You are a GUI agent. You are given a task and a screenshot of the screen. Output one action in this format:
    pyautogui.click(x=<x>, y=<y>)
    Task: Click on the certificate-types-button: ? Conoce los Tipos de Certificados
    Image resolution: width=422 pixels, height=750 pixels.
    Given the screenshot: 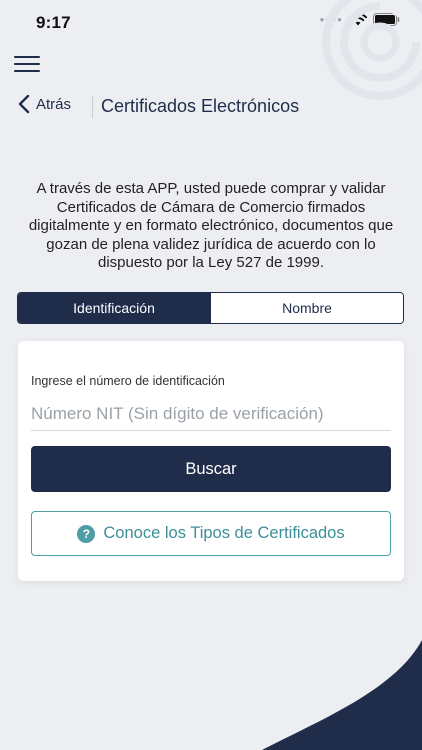 What is the action you would take?
    pyautogui.click(x=211, y=533)
    